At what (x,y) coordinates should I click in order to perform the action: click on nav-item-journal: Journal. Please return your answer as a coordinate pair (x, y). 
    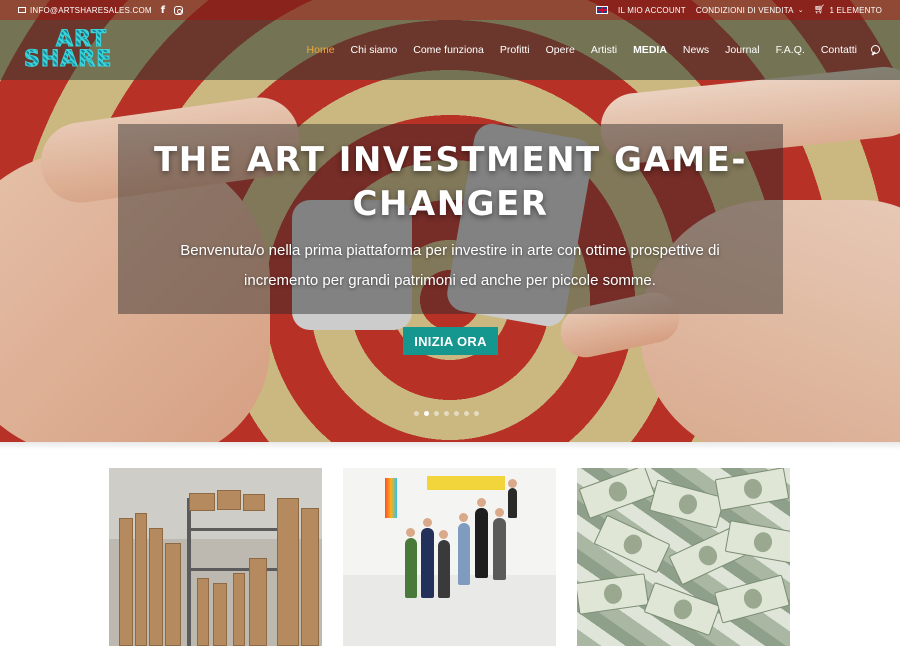
    Looking at the image, I should click on (742, 50).